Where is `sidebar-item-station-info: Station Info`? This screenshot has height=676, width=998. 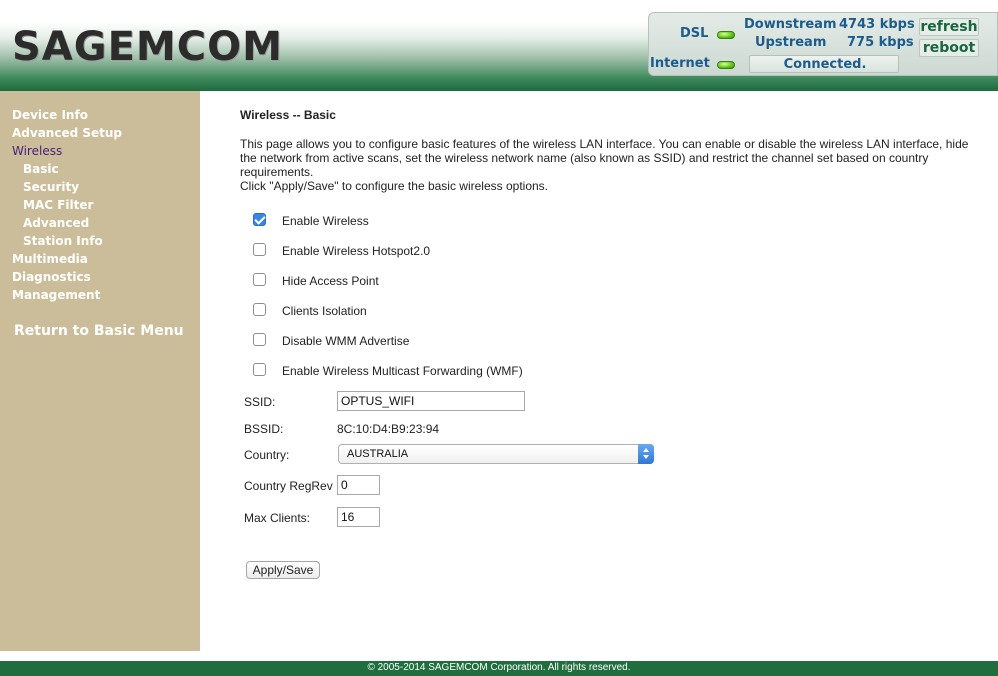
sidebar-item-station-info: Station Info is located at coordinates (63, 241).